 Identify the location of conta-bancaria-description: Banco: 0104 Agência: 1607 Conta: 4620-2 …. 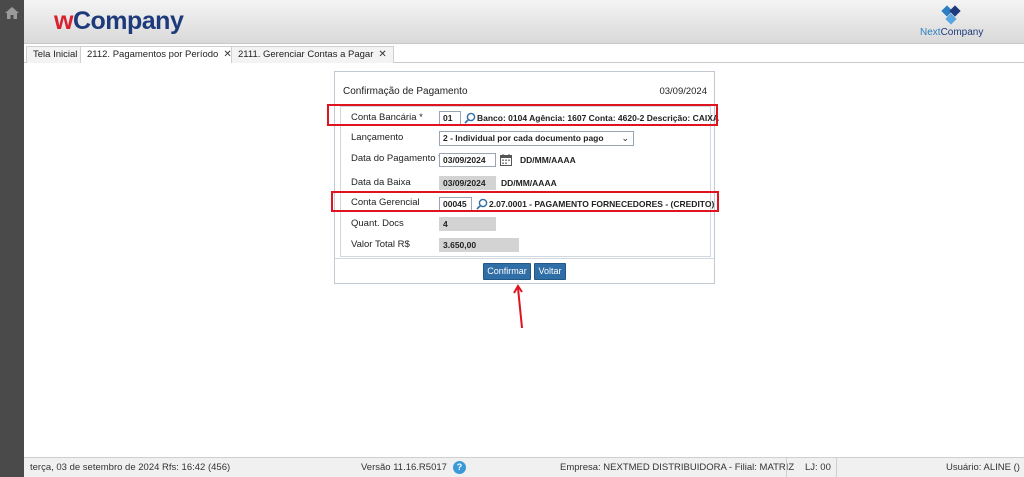
(598, 118).